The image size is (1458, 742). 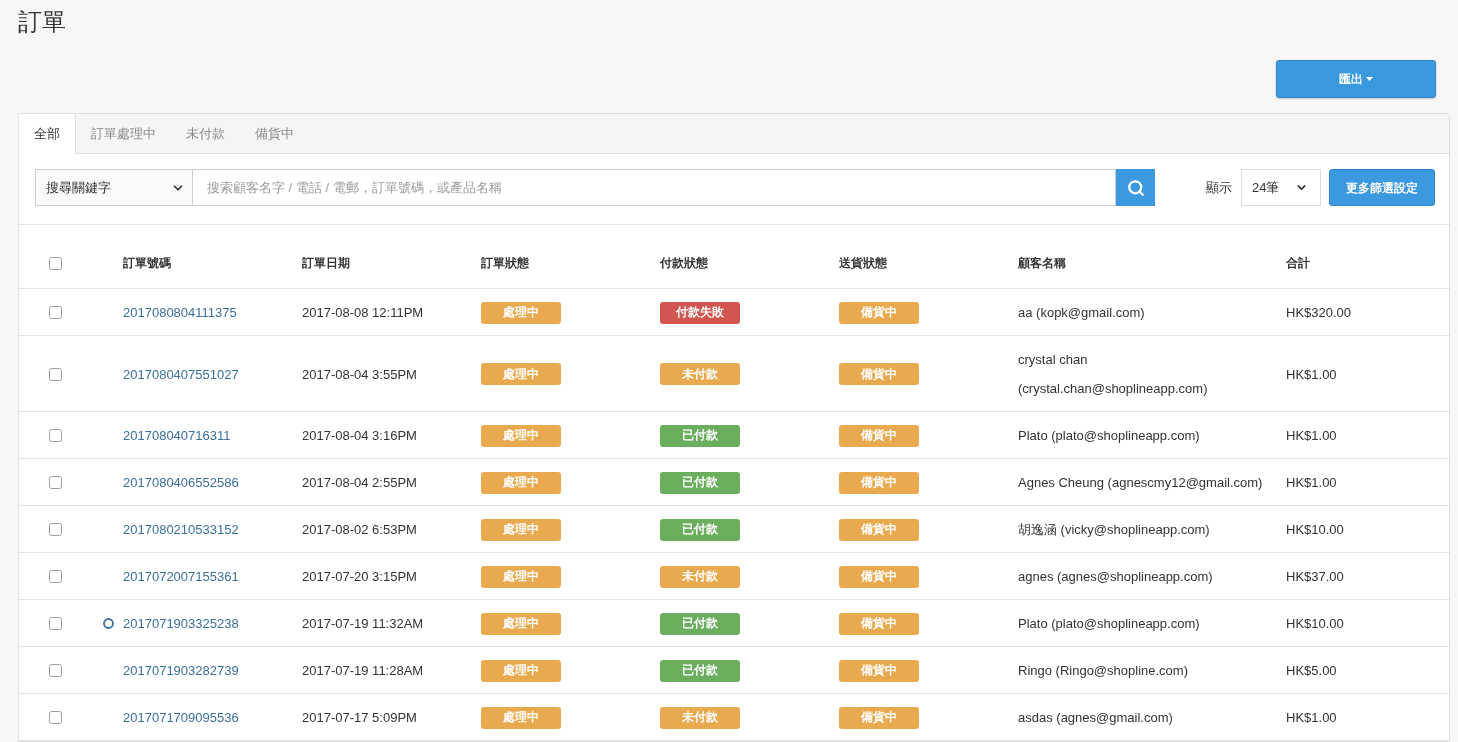 What do you see at coordinates (123, 133) in the screenshot?
I see `tab: 訂單處理中` at bounding box center [123, 133].